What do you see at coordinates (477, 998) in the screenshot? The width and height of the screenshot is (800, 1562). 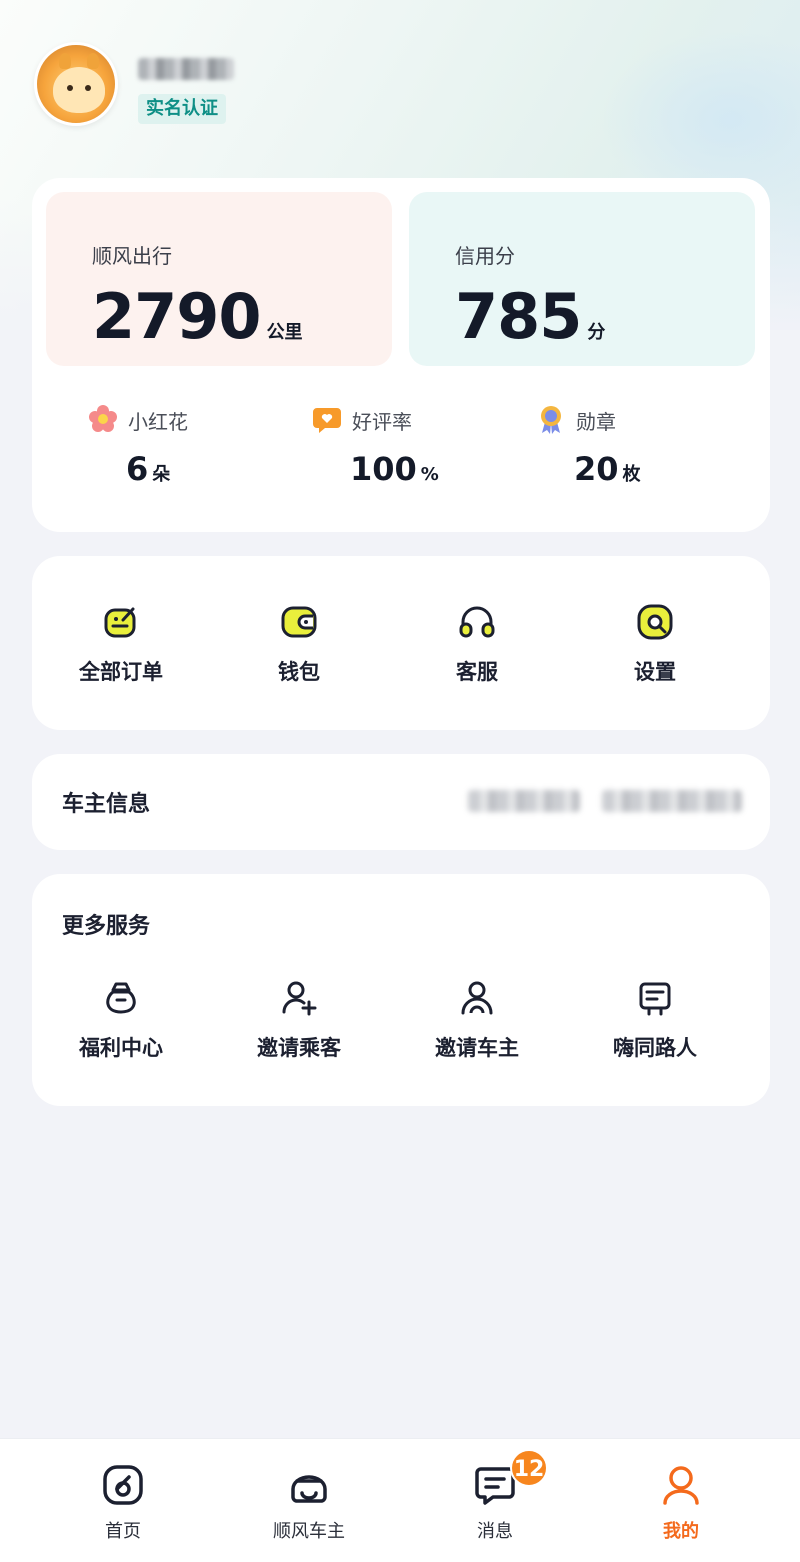 I see `invite-driver-icon` at bounding box center [477, 998].